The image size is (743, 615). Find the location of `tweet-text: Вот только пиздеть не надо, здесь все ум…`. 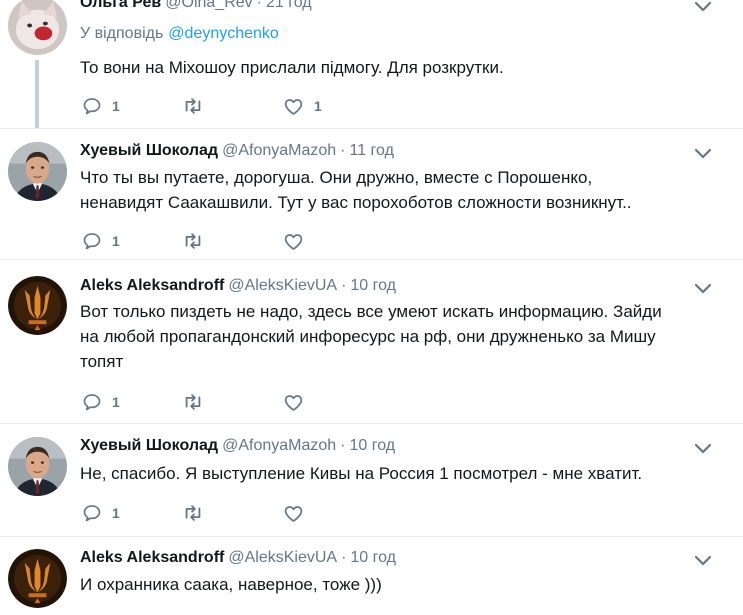

tweet-text: Вот только пиздеть не надо, здесь все ум… is located at coordinates (400, 336).